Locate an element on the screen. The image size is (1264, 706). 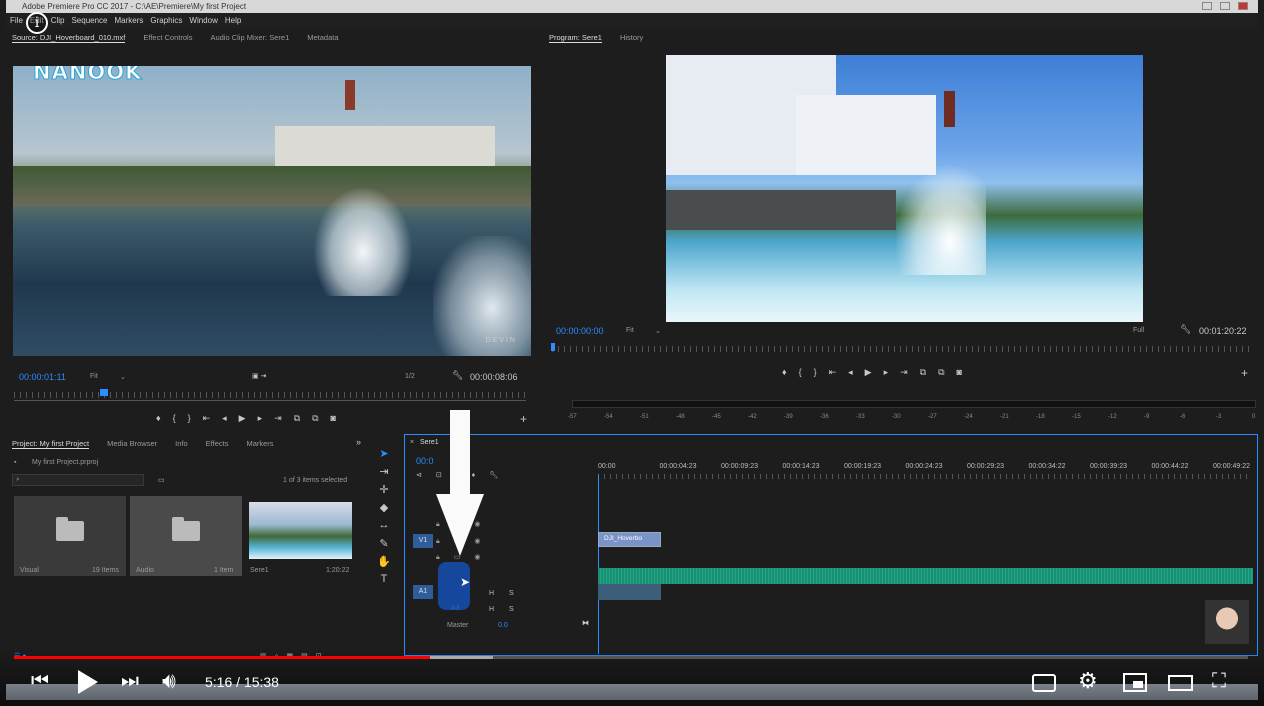
previous-icon: ⏮︎ is located at coordinates (40, 681).